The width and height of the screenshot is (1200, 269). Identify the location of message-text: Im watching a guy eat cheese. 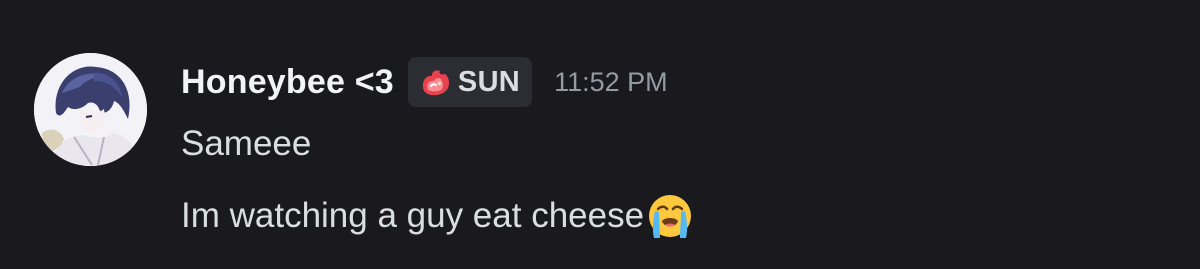
(413, 215).